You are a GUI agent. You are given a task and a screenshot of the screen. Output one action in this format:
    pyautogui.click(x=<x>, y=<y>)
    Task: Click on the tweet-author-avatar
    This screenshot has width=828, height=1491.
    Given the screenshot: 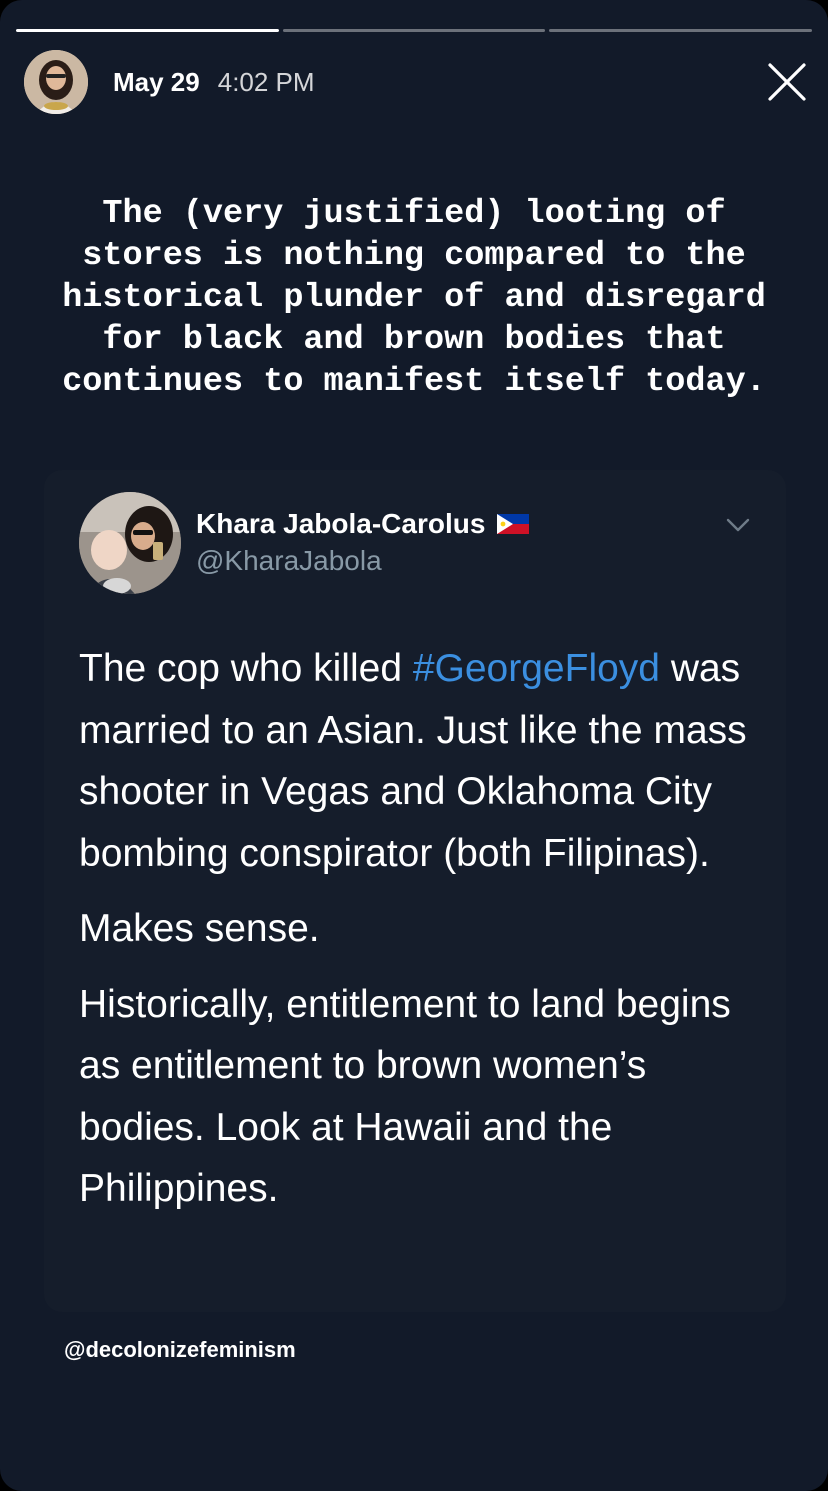 What is the action you would take?
    pyautogui.click(x=130, y=543)
    